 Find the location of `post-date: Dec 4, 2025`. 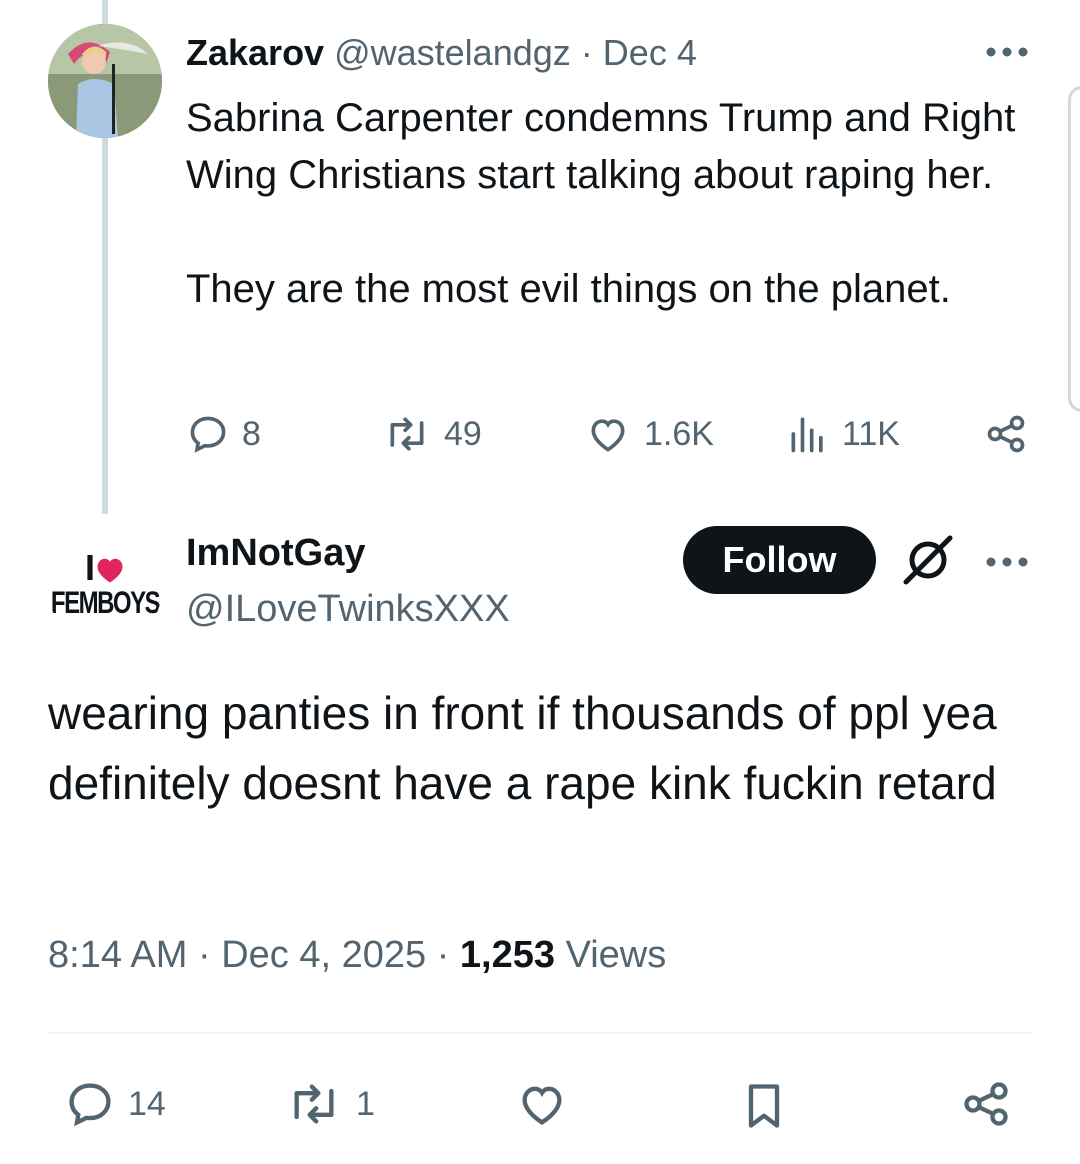

post-date: Dec 4, 2025 is located at coordinates (323, 955).